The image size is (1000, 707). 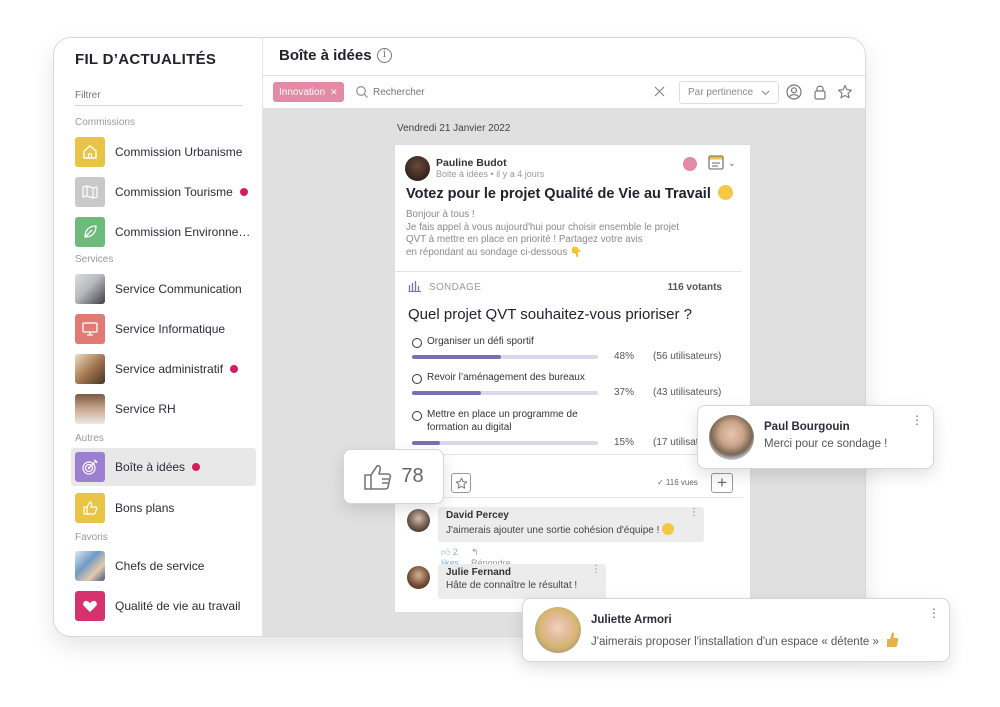 I want to click on sidebar-item-qualite-de-vie: Qualité de vie au travail, so click(x=163, y=606).